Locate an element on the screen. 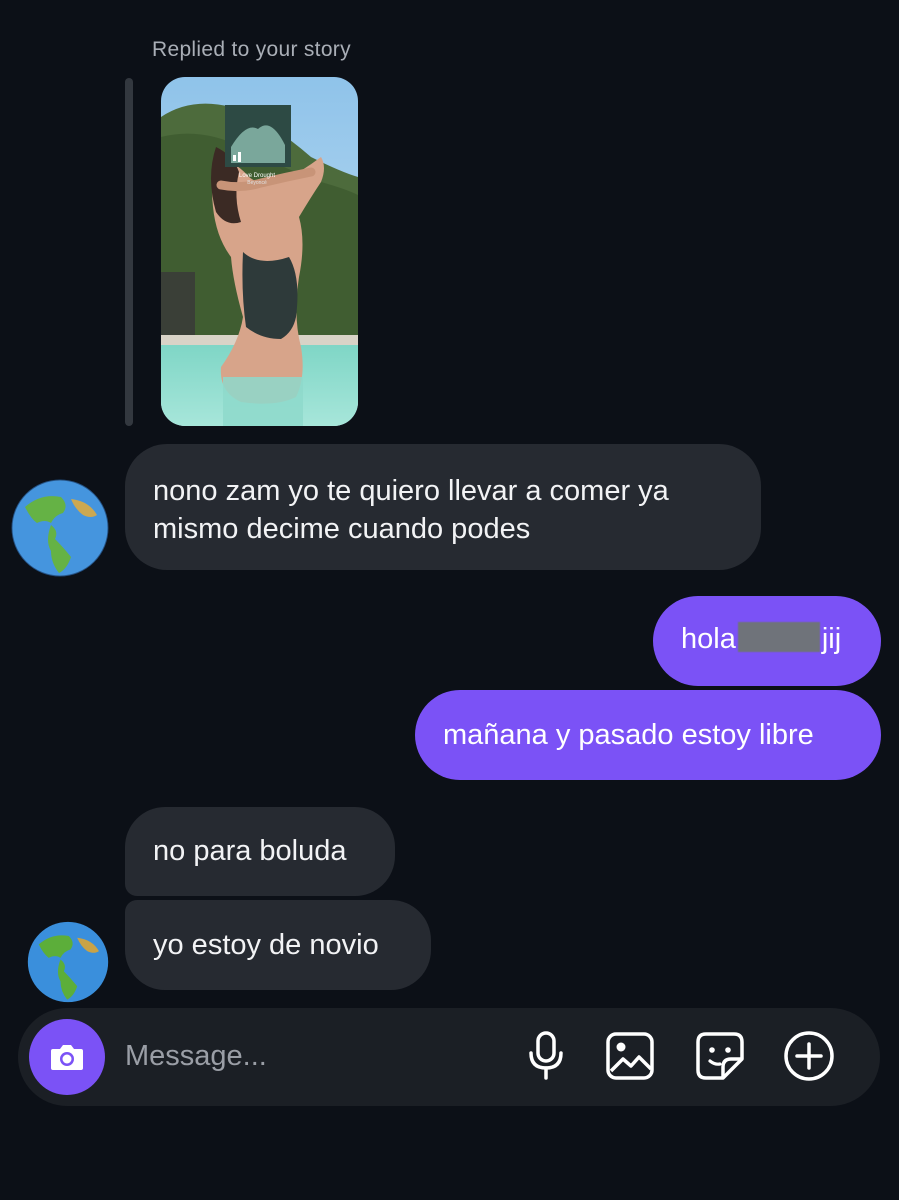  sticker-icon is located at coordinates (720, 1056).